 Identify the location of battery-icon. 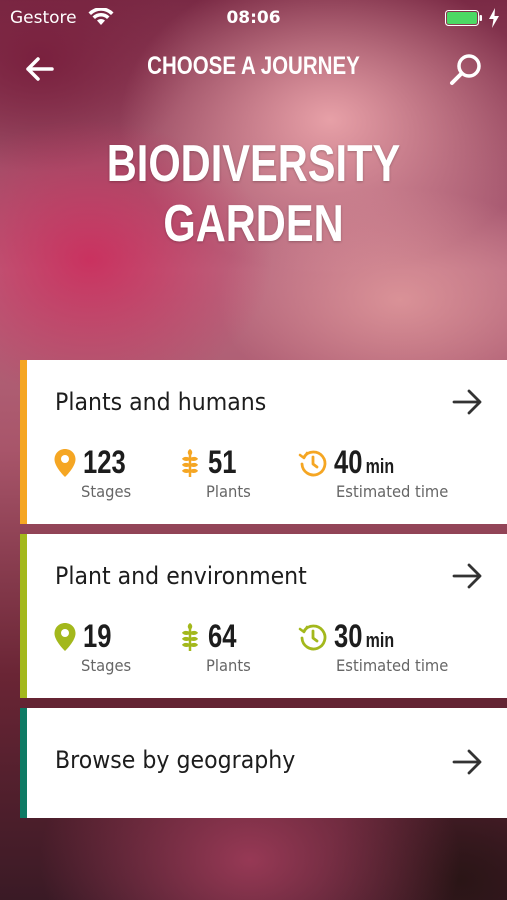
(463, 18).